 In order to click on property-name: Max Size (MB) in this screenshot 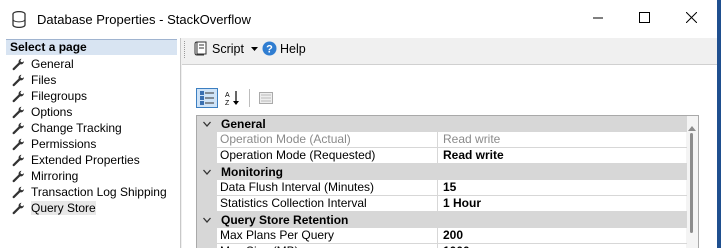, I will do `click(327, 246)`.